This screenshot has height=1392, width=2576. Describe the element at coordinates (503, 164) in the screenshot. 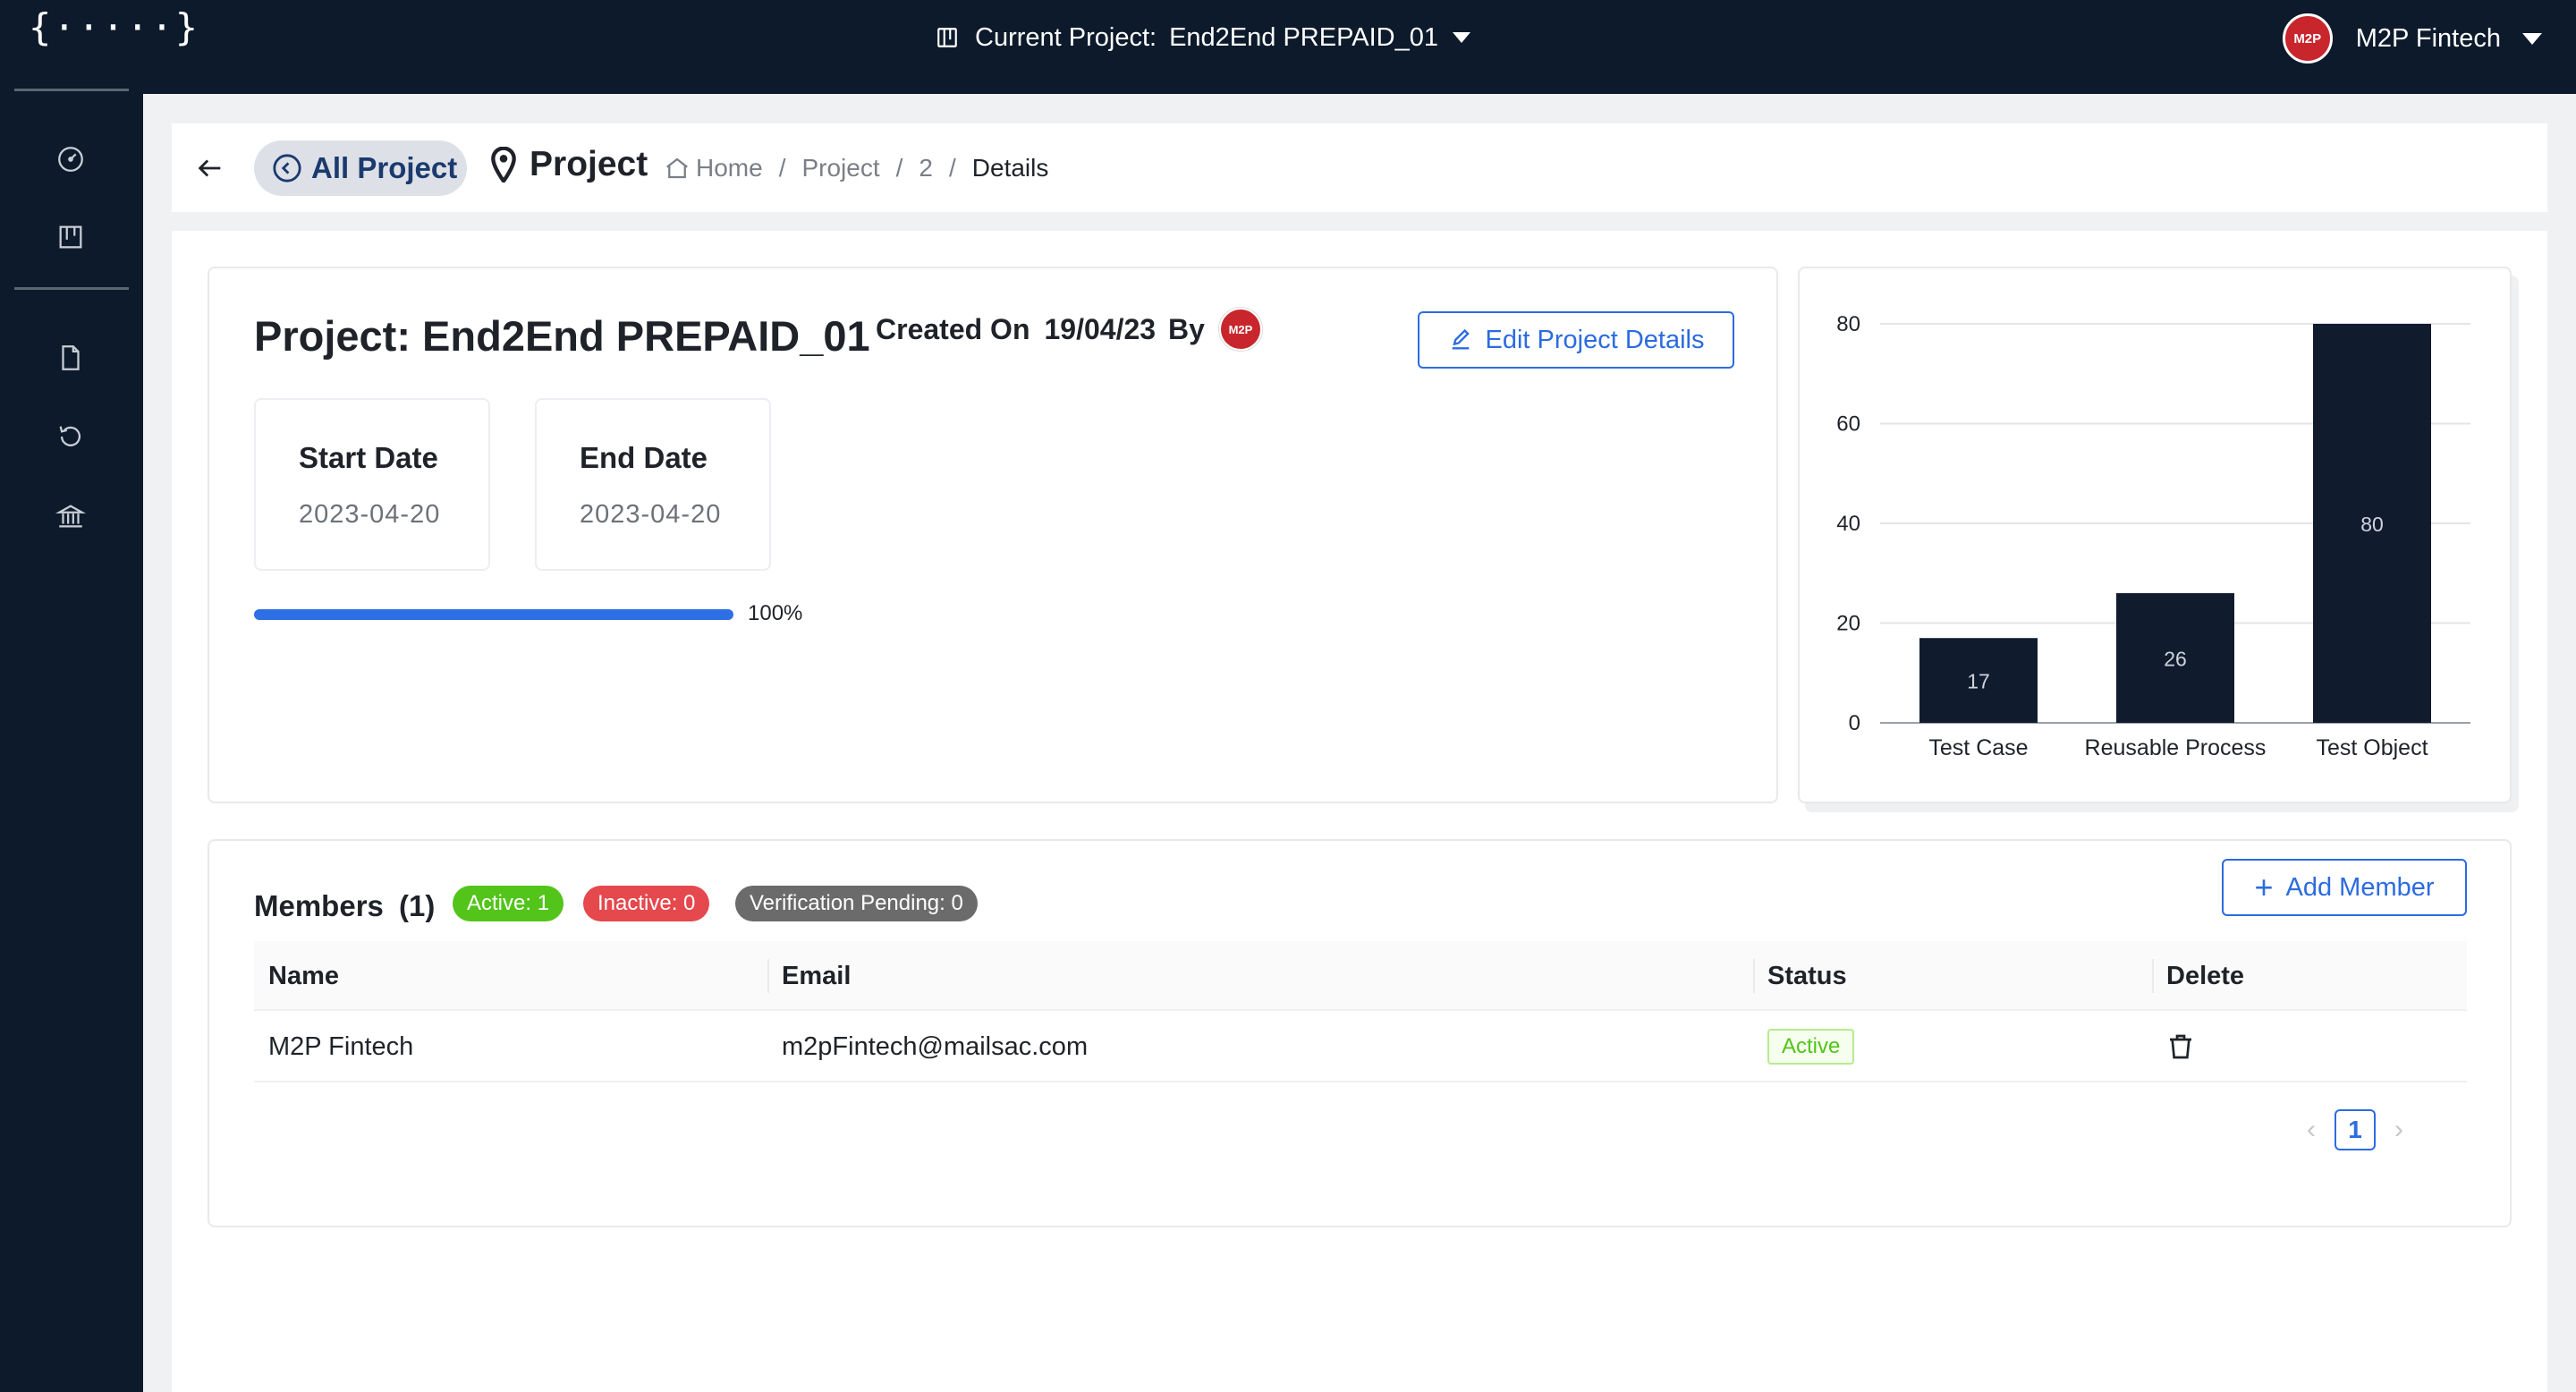

I see `location-pin-icon` at that location.